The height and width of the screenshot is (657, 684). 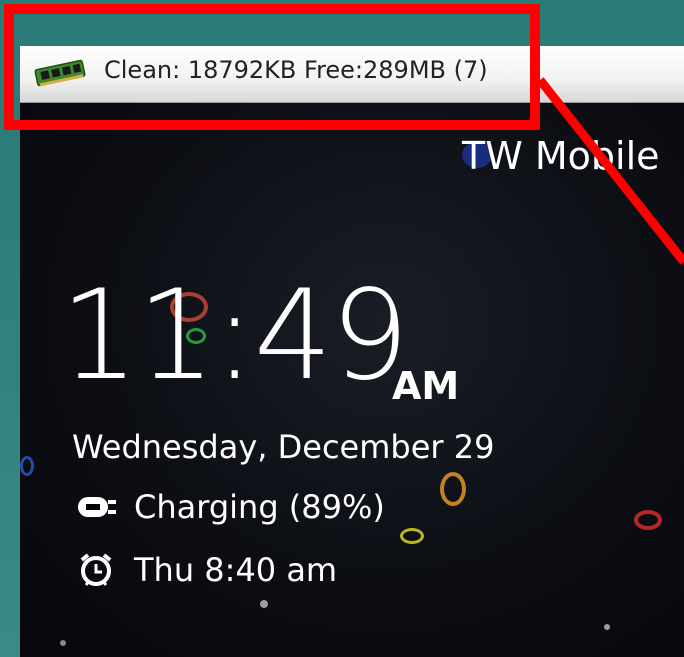 What do you see at coordinates (259, 507) in the screenshot?
I see `charging-label: Charging (89%)` at bounding box center [259, 507].